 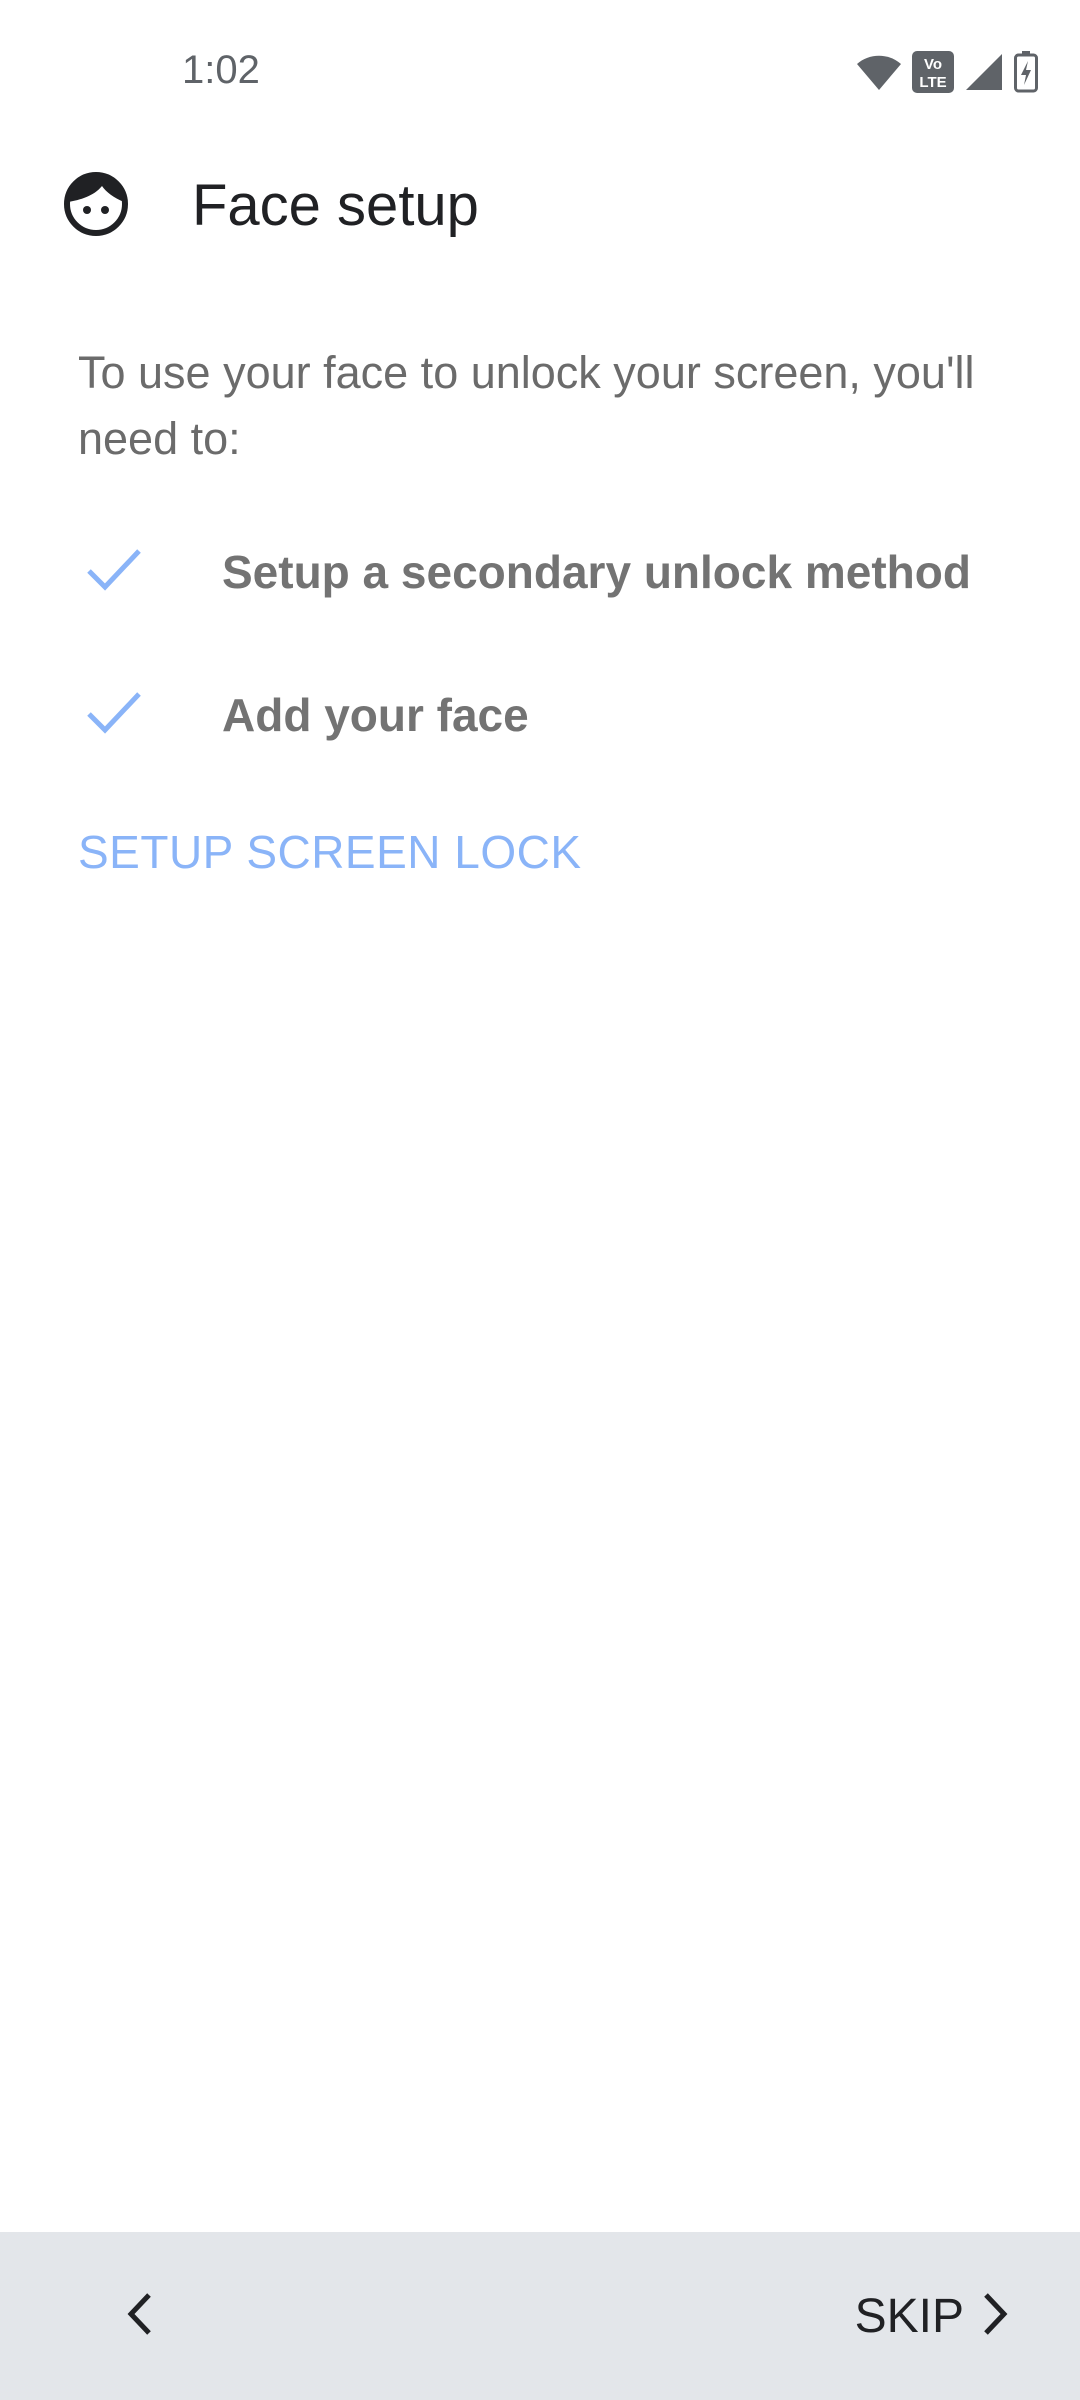 I want to click on wifi-icon, so click(x=879, y=72).